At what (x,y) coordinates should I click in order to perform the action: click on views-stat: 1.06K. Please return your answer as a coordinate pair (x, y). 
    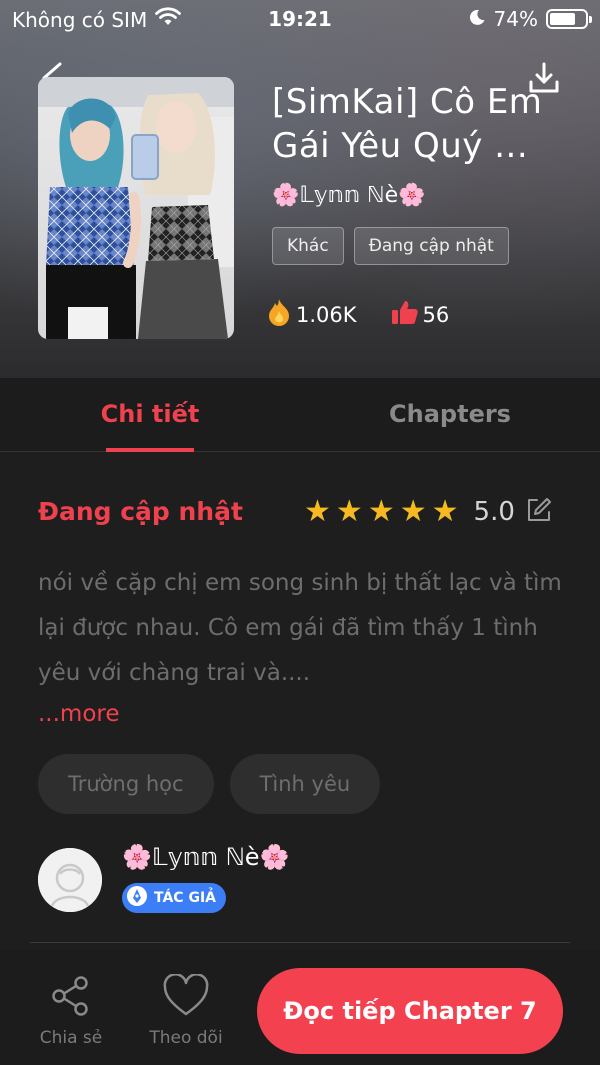
    Looking at the image, I should click on (311, 314).